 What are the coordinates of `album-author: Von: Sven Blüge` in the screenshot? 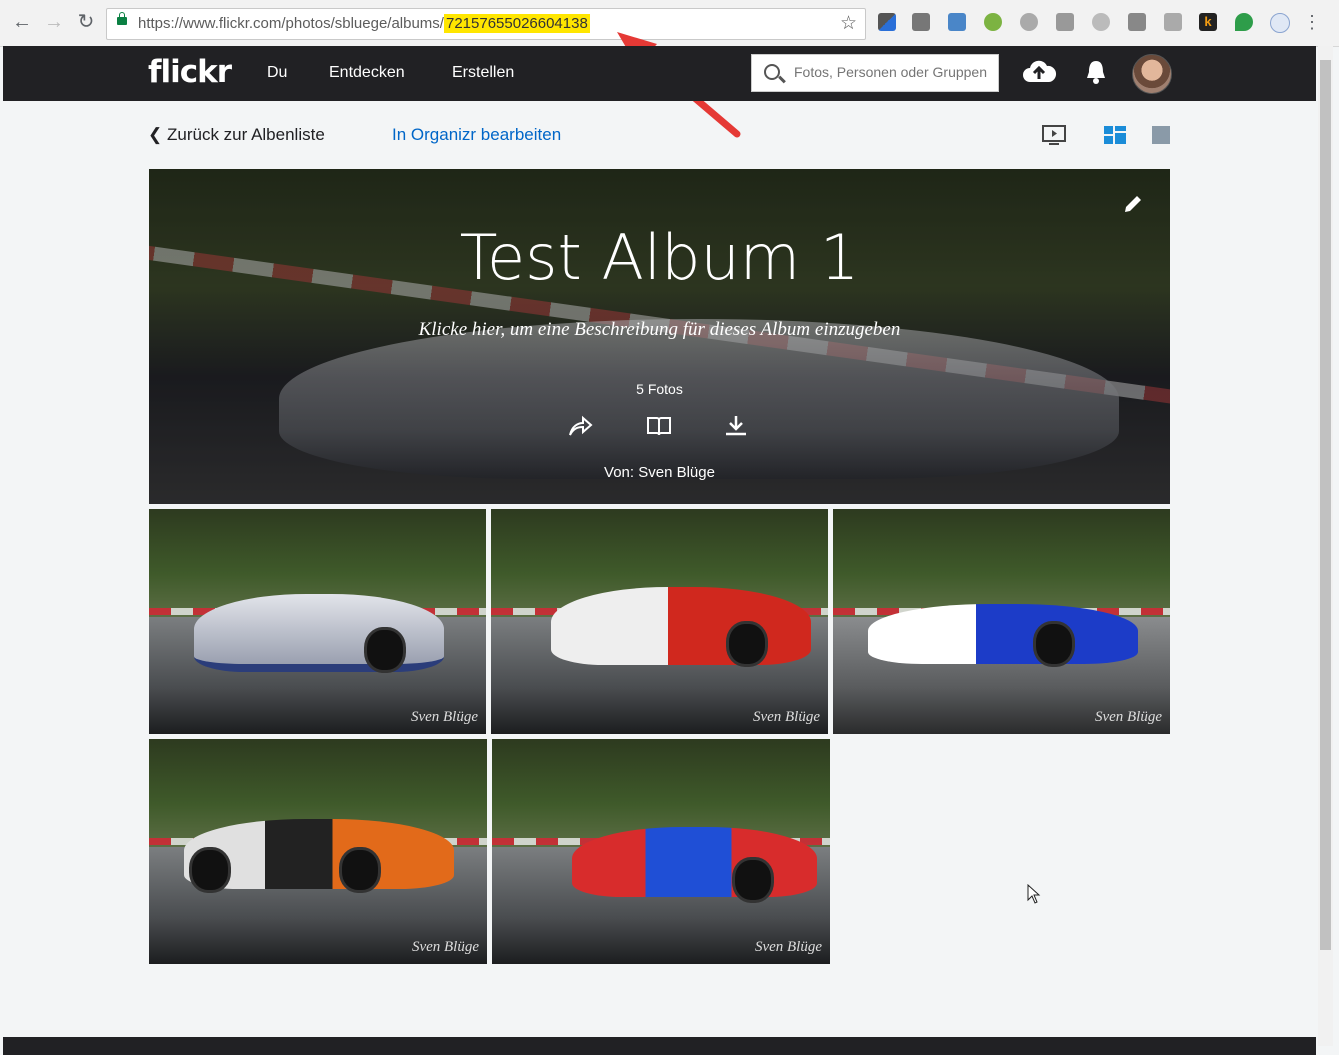 It's located at (659, 472).